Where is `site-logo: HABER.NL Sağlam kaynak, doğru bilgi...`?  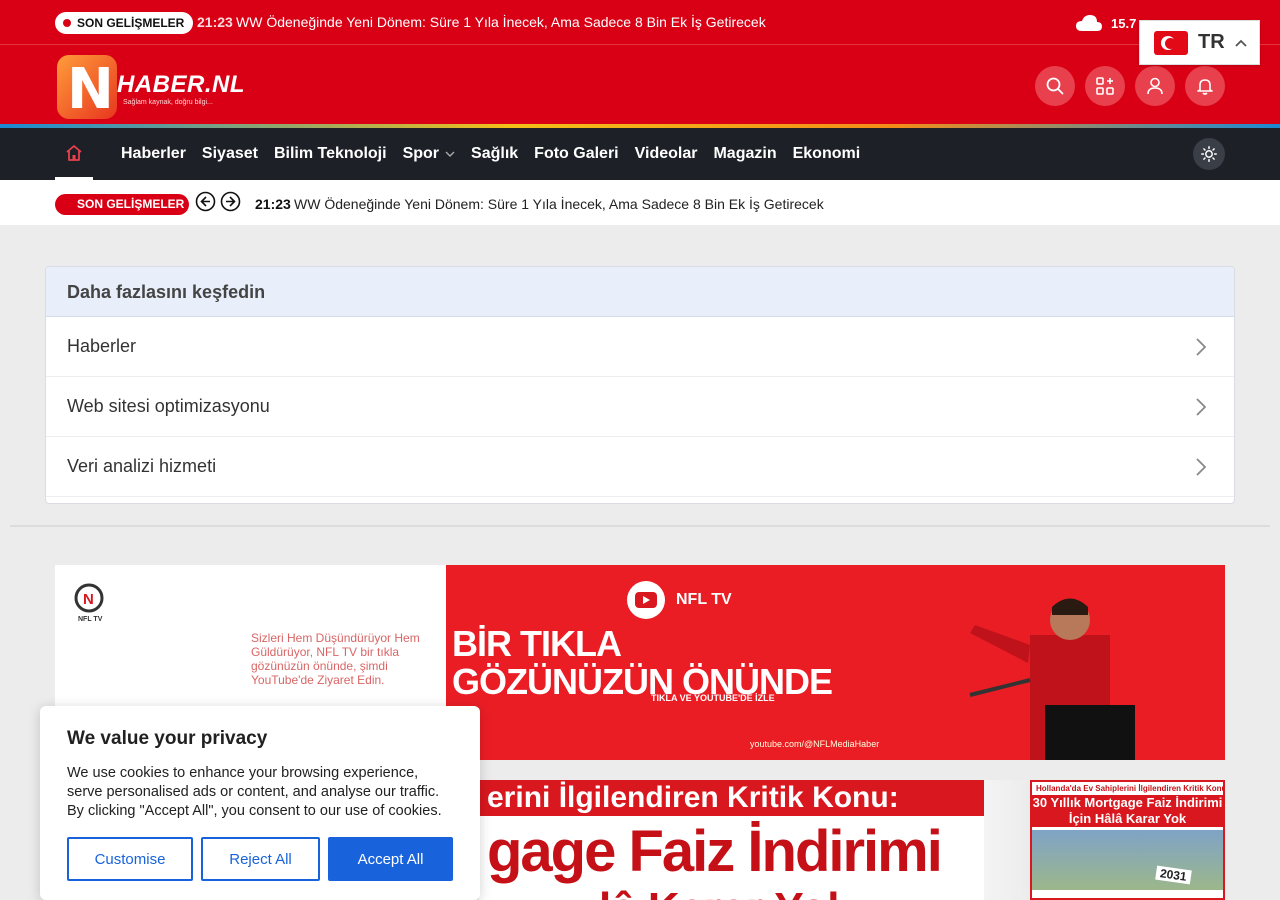
site-logo: HABER.NL Sağlam kaynak, doğru bilgi... is located at coordinates (150, 88).